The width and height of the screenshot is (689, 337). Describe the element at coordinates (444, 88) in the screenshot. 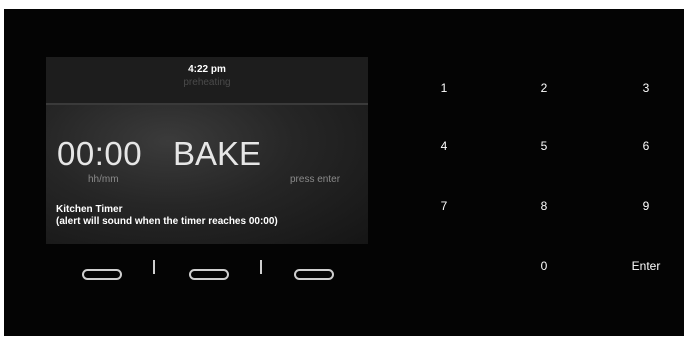

I see `keypad-key-1: 1` at that location.